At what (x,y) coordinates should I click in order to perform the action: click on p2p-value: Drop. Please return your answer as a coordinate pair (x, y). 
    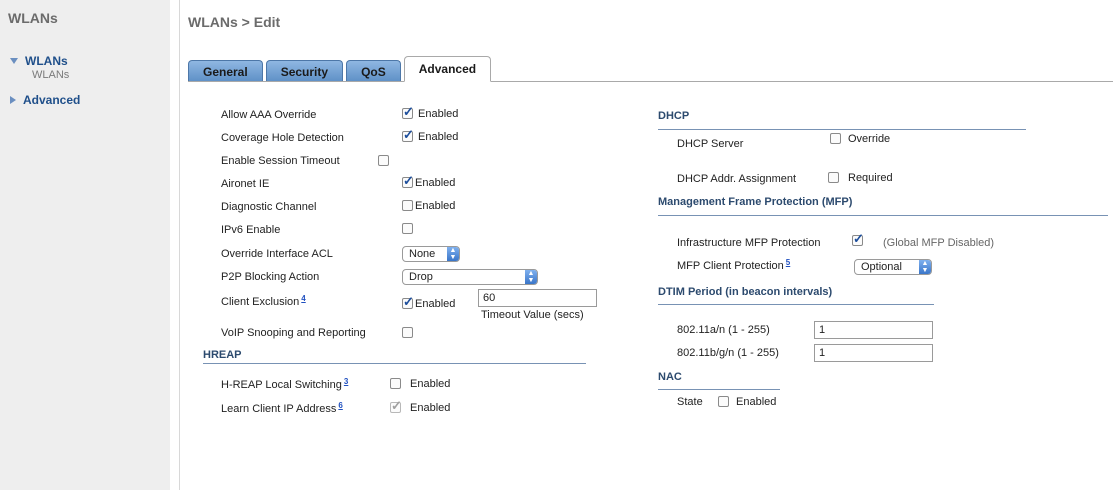
    Looking at the image, I should click on (421, 277).